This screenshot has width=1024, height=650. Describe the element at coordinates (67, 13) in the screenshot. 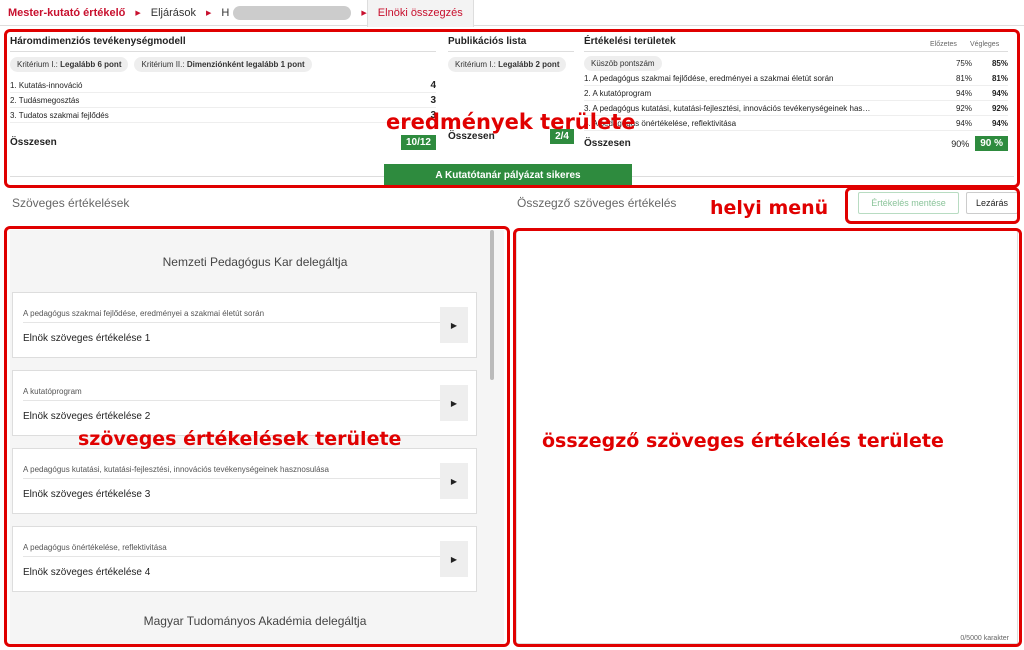

I see `breadcrumb-item-evaluator: Mester-kutató értékelő` at that location.